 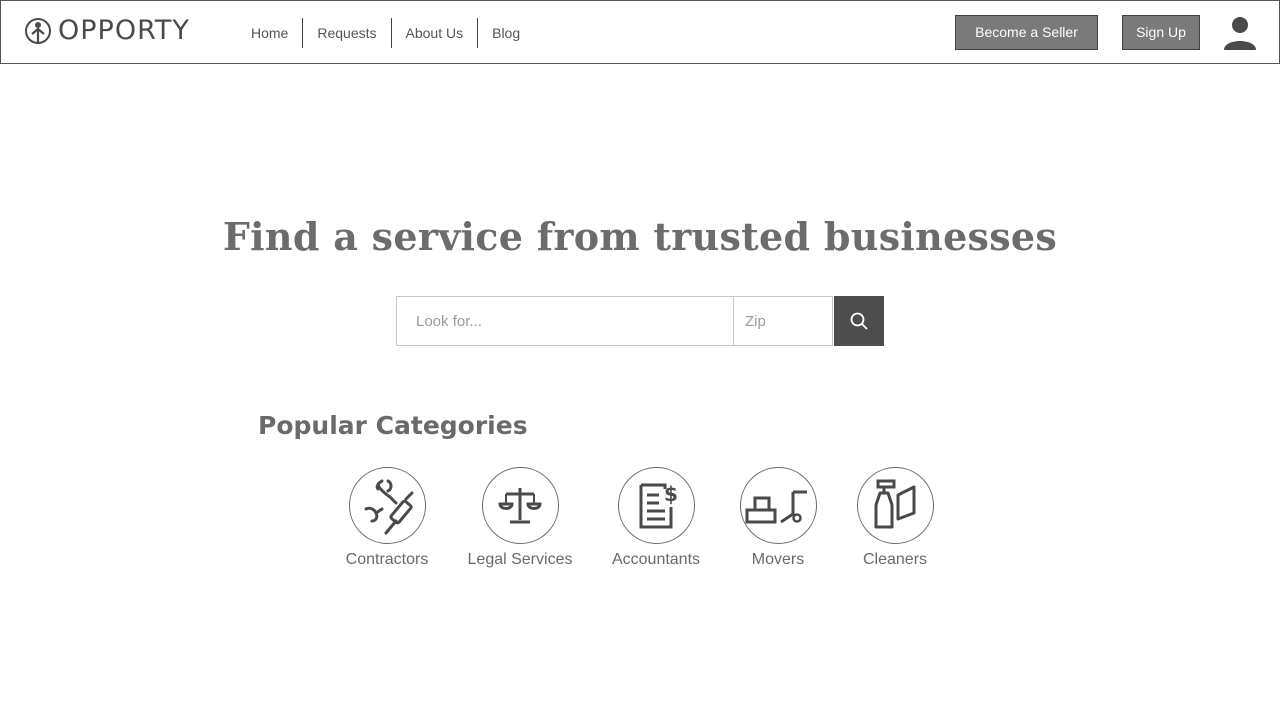 I want to click on category-contractors: Contractors, so click(x=387, y=518).